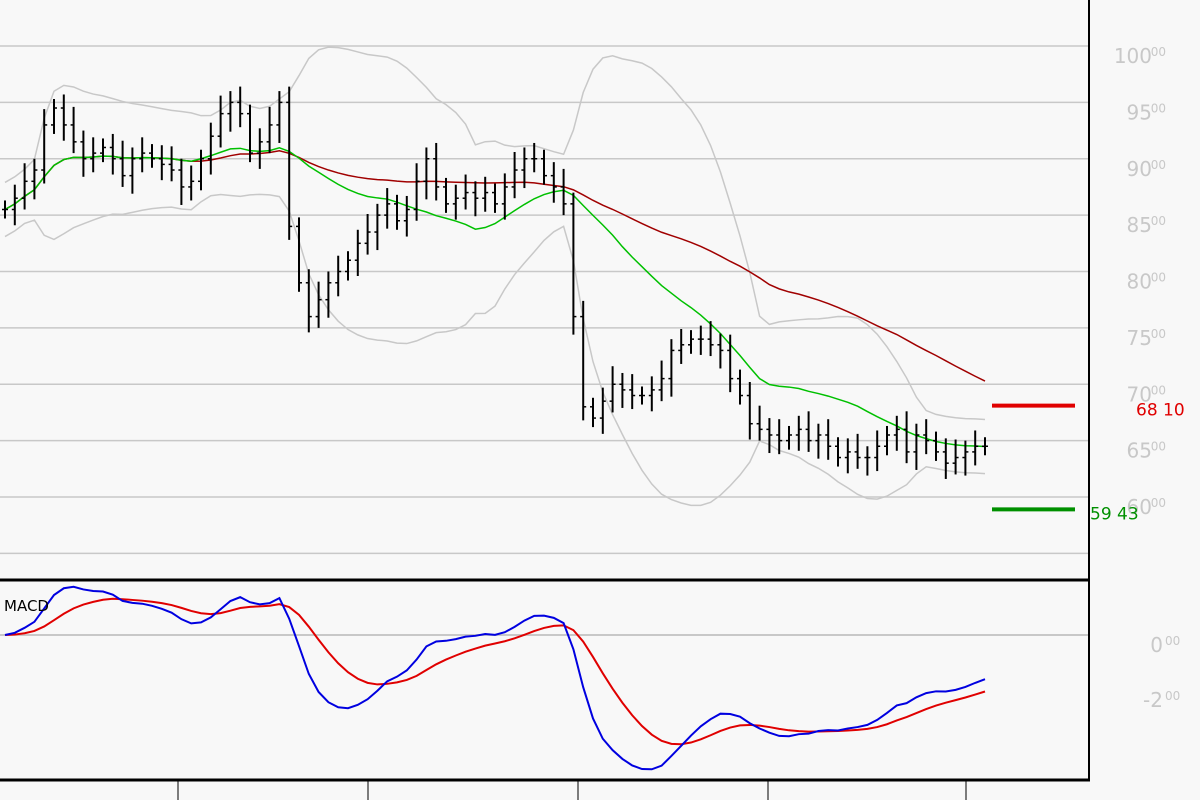  Describe the element at coordinates (1160, 411) in the screenshot. I see `price-marker-label: 68 10` at that location.